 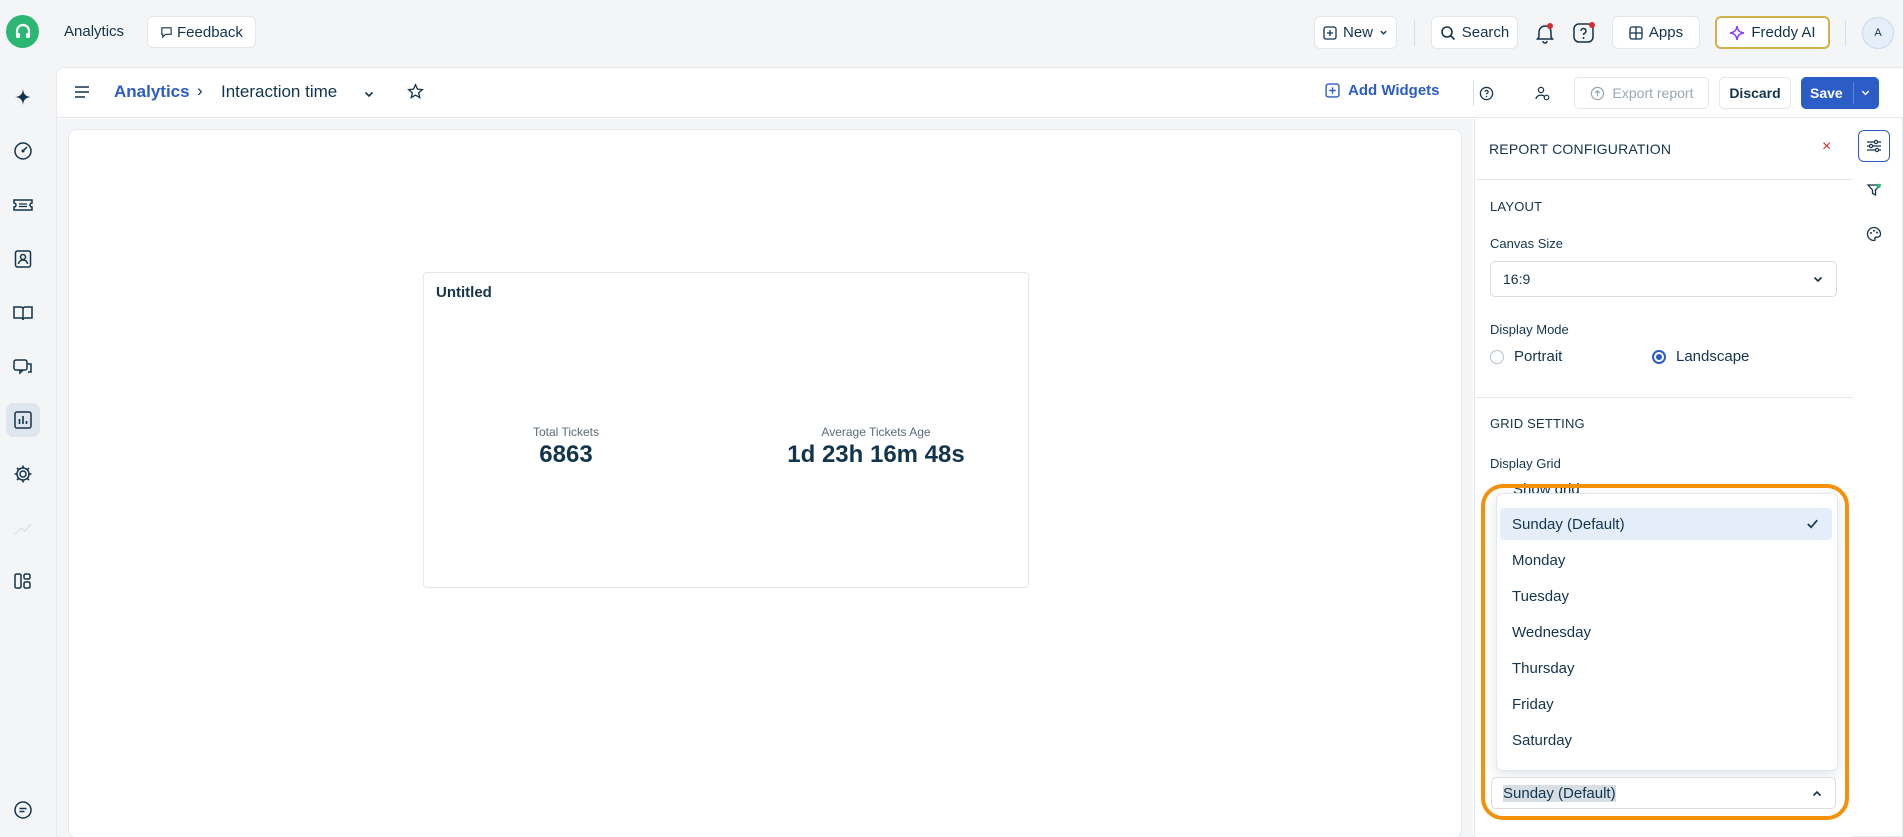 I want to click on metric-value: 6863, so click(x=566, y=454).